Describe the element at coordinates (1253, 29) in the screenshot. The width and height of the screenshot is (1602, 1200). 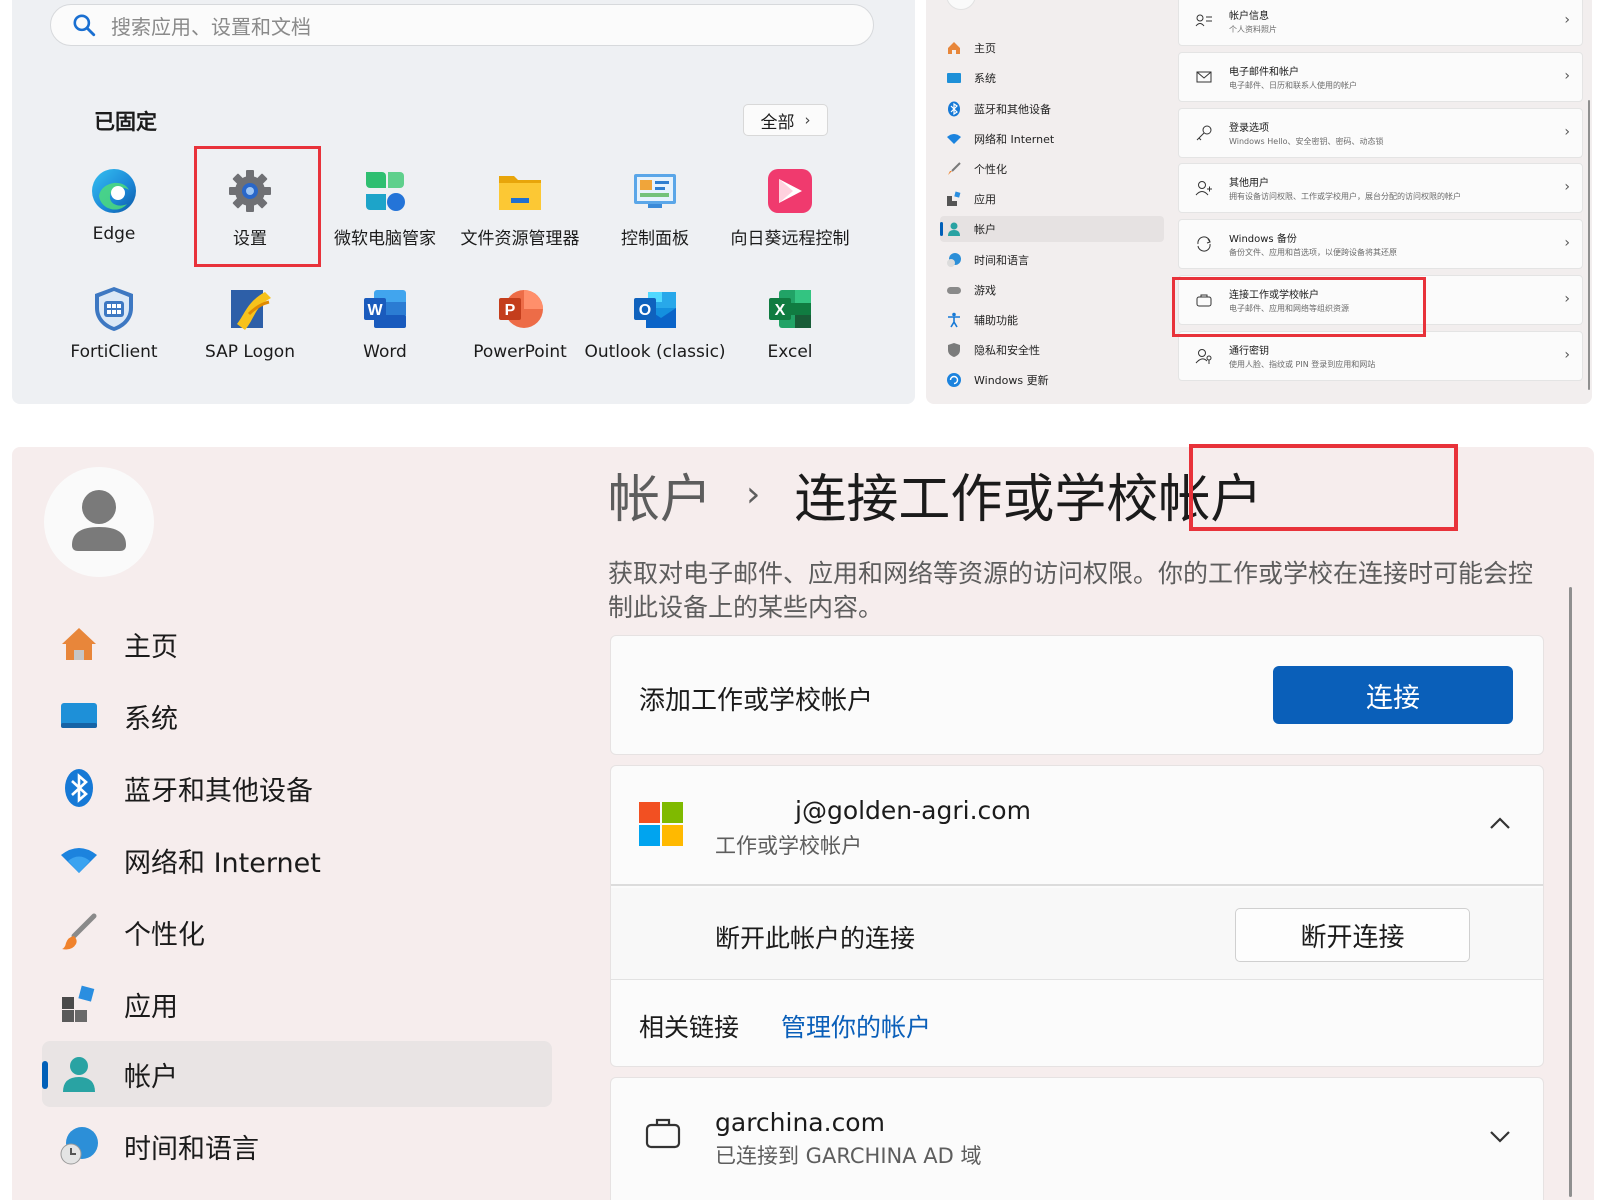
I see `card-subtitle: 个人资料照片` at that location.